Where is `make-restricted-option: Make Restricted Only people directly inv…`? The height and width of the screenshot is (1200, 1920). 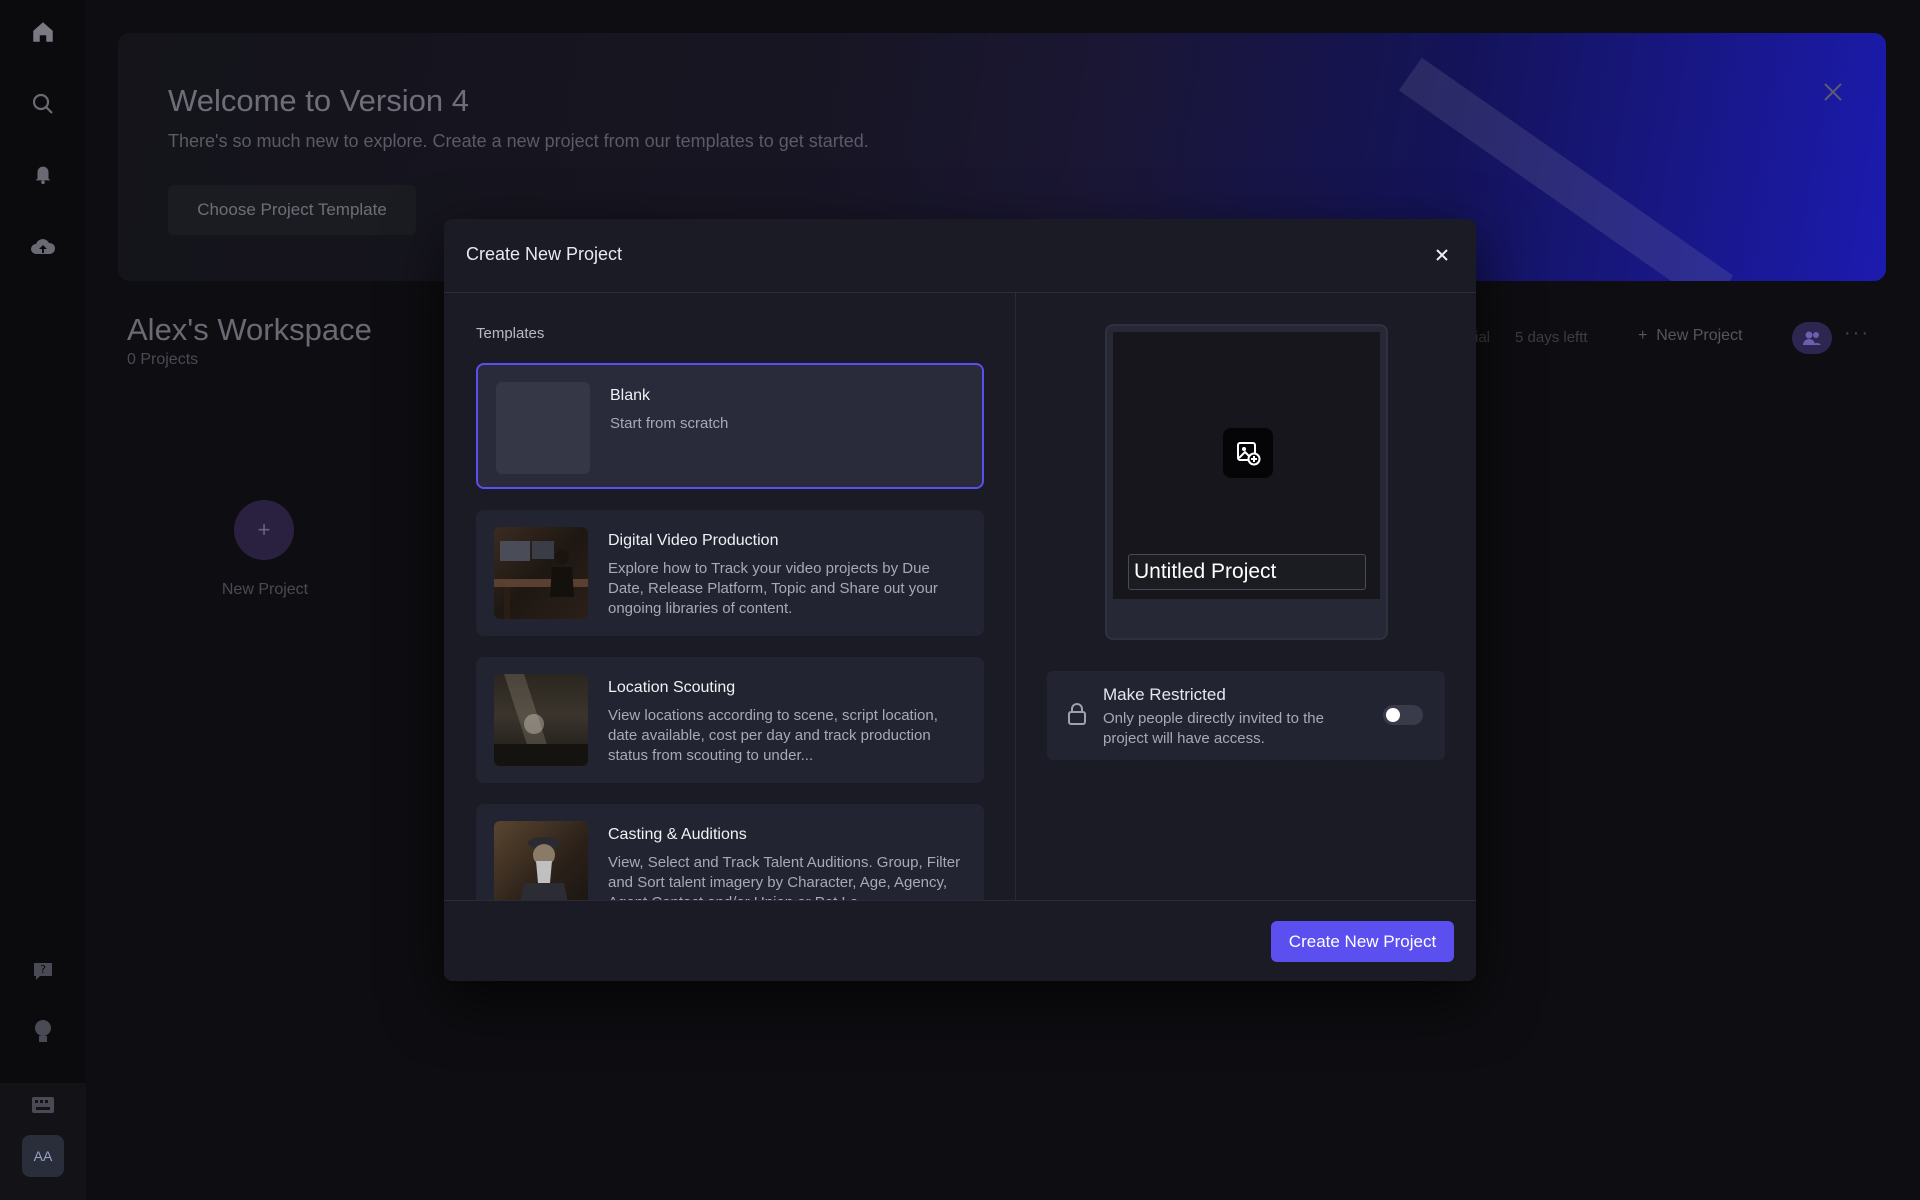 make-restricted-option: Make Restricted Only people directly inv… is located at coordinates (1246, 715).